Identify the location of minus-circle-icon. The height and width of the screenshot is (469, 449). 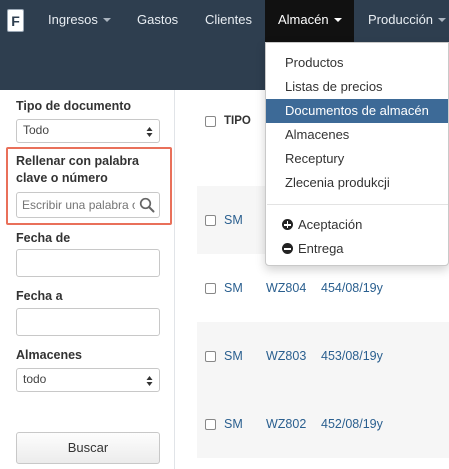
(287, 248).